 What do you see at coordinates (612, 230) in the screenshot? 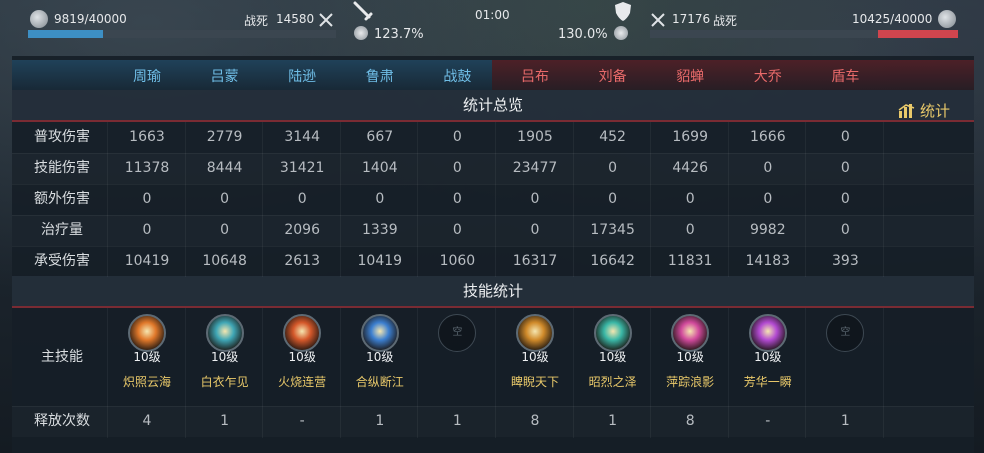
I see `stat-cell: 17345` at bounding box center [612, 230].